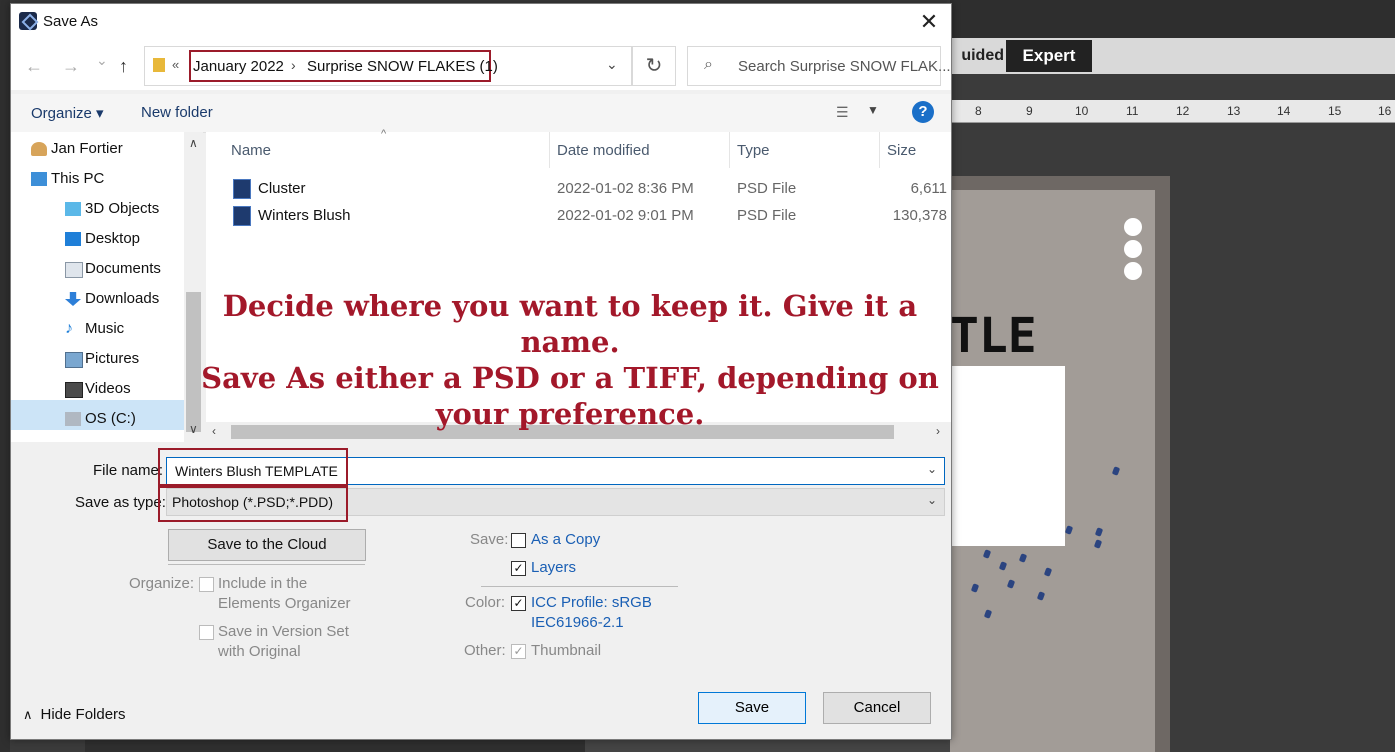 The height and width of the screenshot is (752, 1395). I want to click on thumbnail-label: Thumbnail, so click(566, 650).